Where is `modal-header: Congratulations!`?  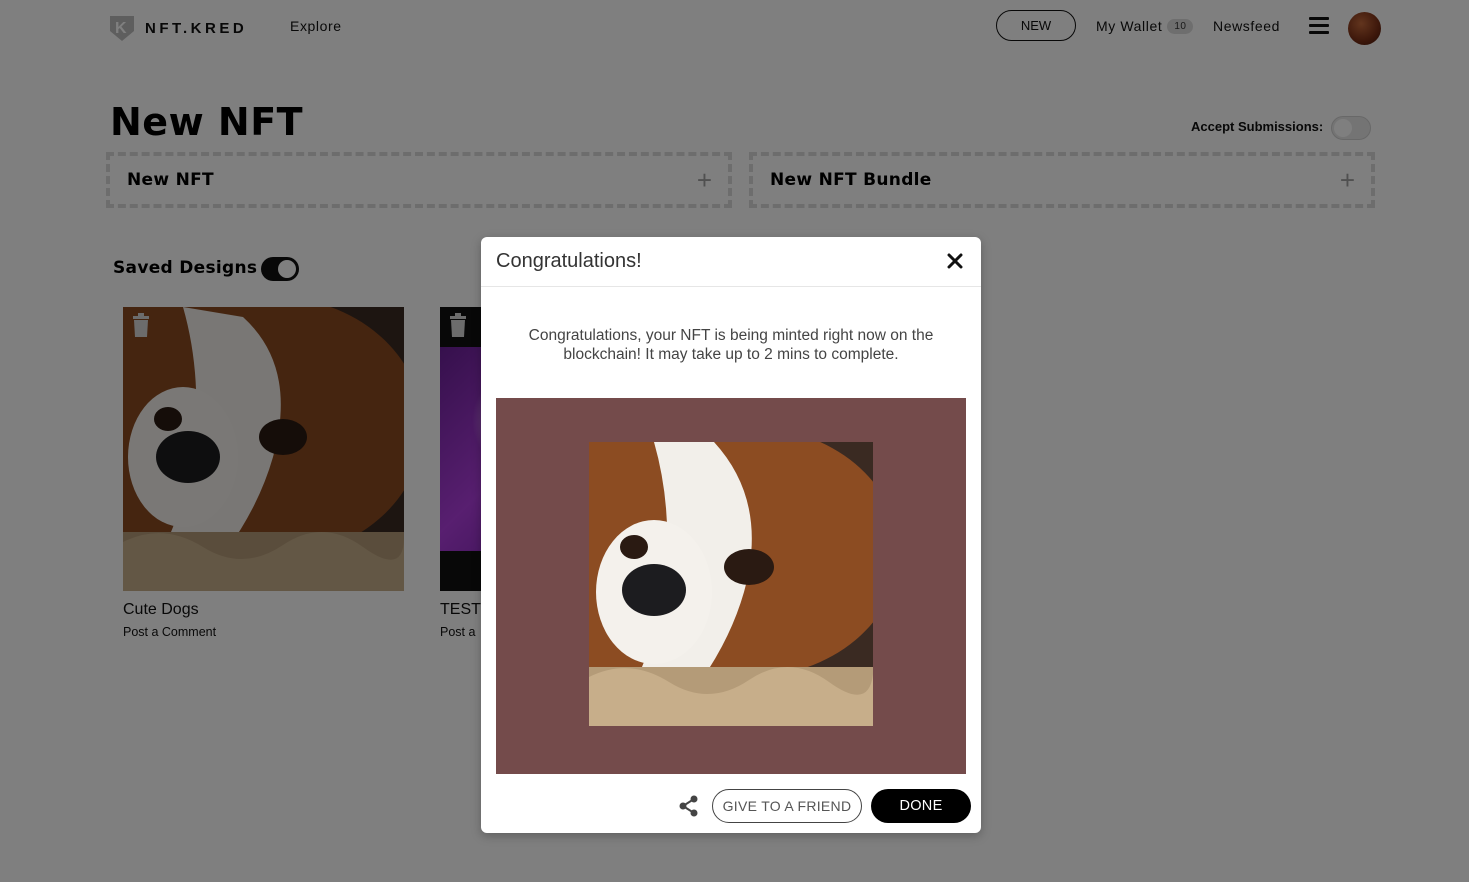
modal-header: Congratulations! is located at coordinates (731, 262).